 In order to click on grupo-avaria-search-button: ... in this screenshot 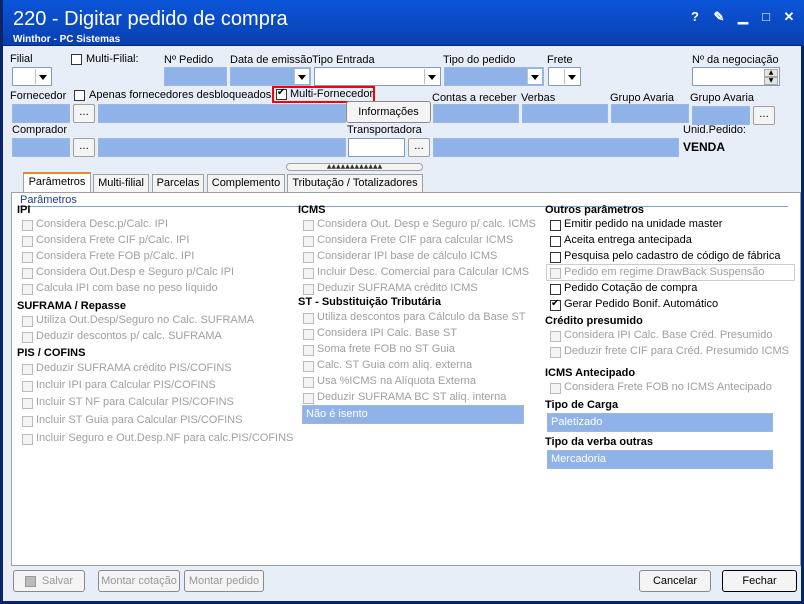, I will do `click(764, 115)`.